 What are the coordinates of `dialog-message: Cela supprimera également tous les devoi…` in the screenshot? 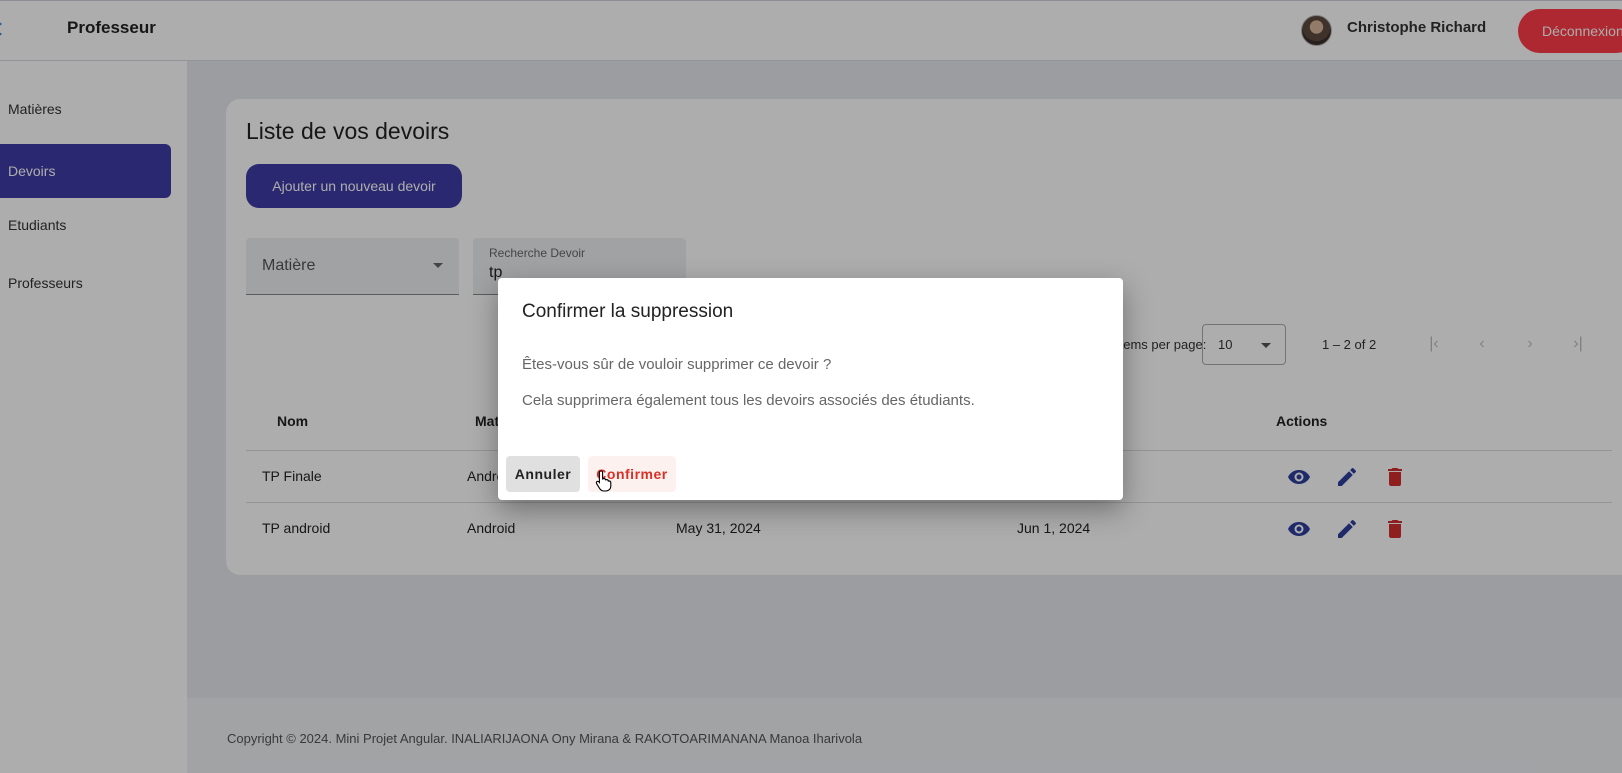 It's located at (748, 400).